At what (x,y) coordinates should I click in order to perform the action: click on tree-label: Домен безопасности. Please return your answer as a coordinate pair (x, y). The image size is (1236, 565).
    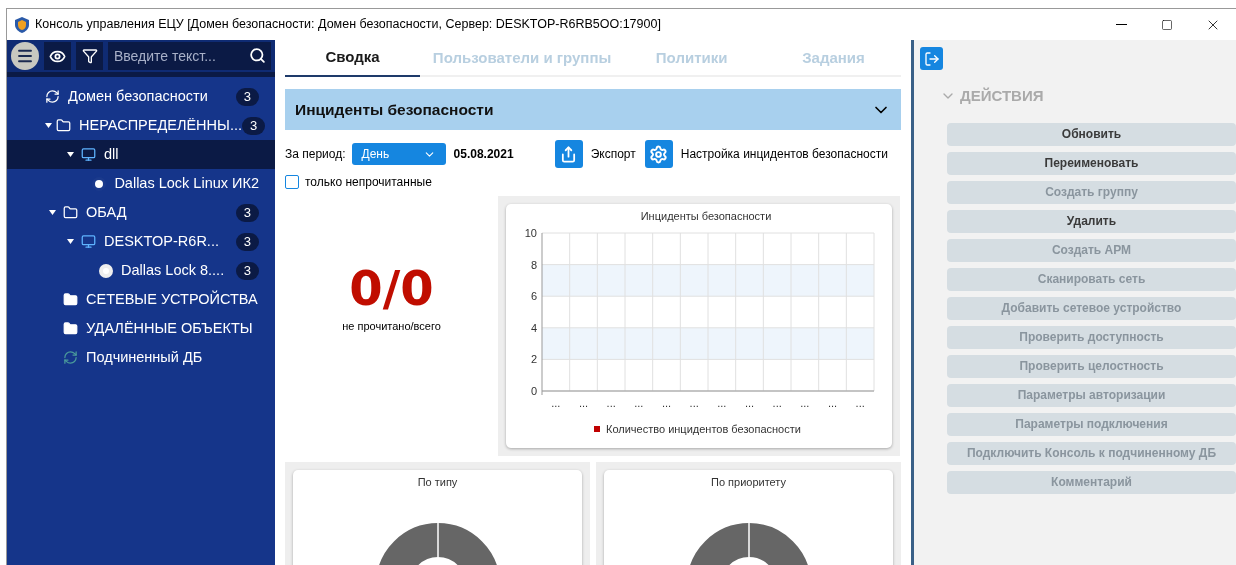
    Looking at the image, I should click on (138, 96).